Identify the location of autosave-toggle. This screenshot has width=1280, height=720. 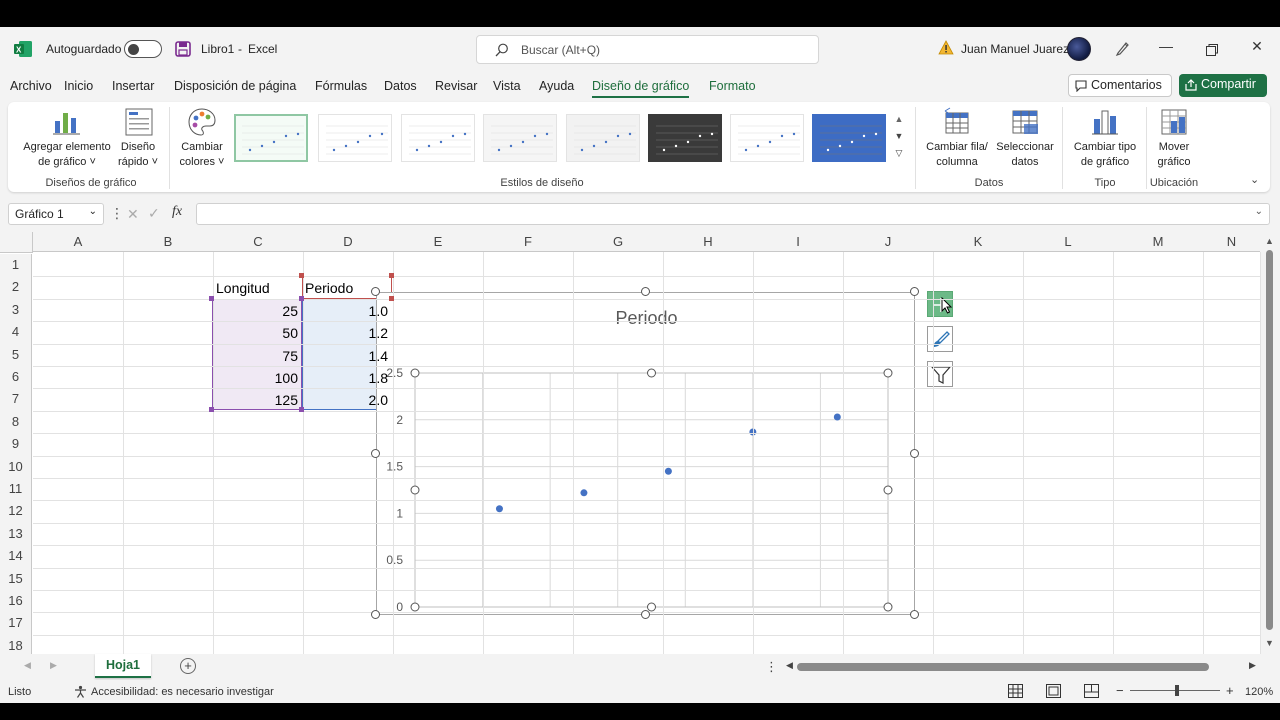
(143, 49).